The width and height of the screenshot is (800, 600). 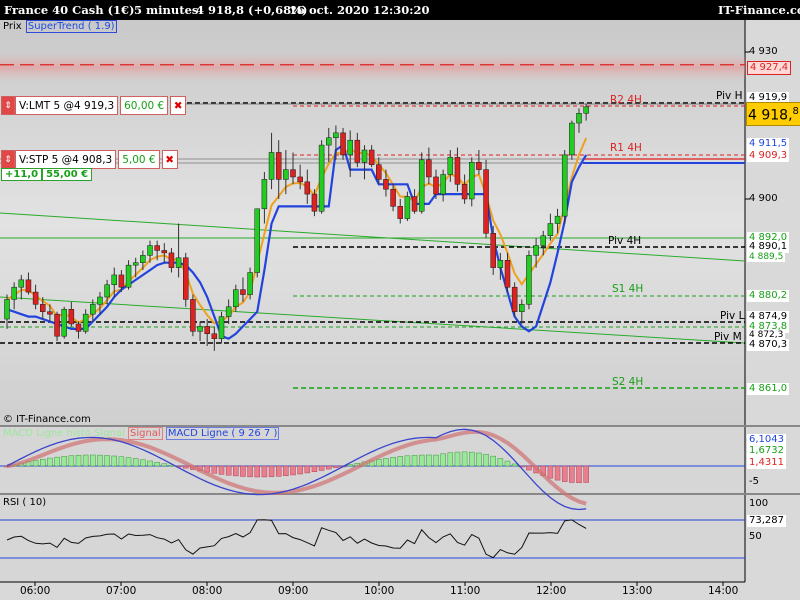 I want to click on price-tick: 4 900, so click(x=763, y=198).